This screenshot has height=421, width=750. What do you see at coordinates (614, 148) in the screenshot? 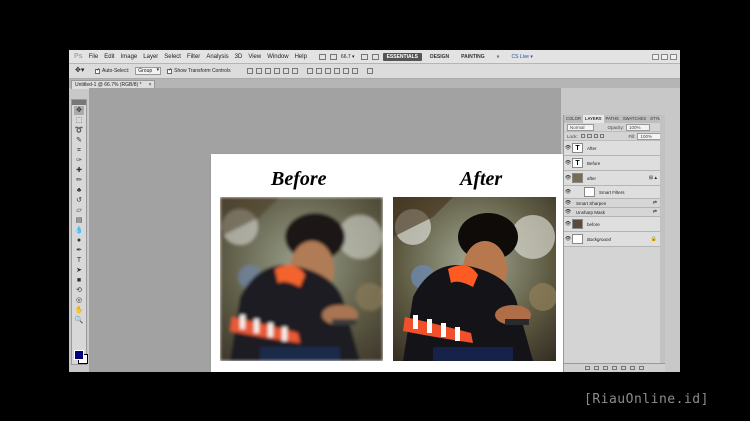
I see `layer-row-after-text: 👁 T After` at bounding box center [614, 148].